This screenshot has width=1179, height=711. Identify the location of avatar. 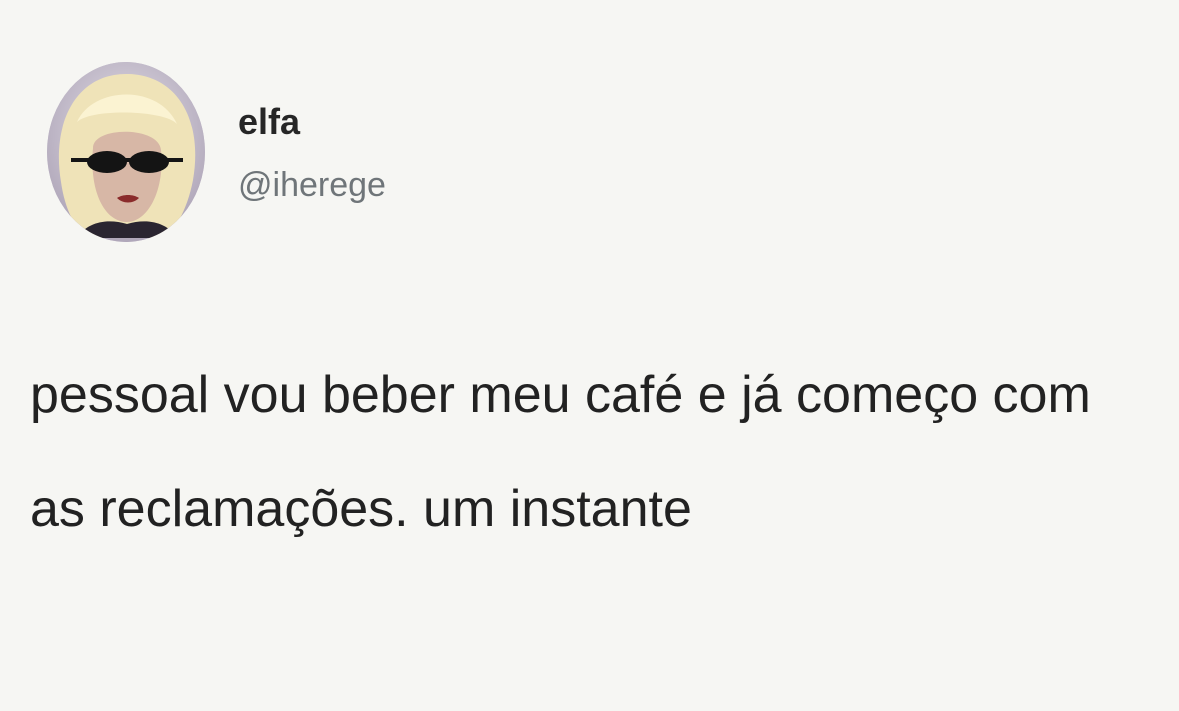
(126, 152).